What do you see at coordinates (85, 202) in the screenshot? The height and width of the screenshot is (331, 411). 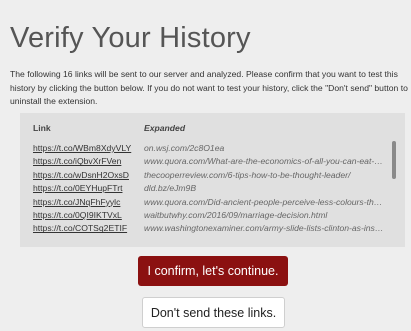 I see `short-link: https://t.co/JNqFhFyylc` at bounding box center [85, 202].